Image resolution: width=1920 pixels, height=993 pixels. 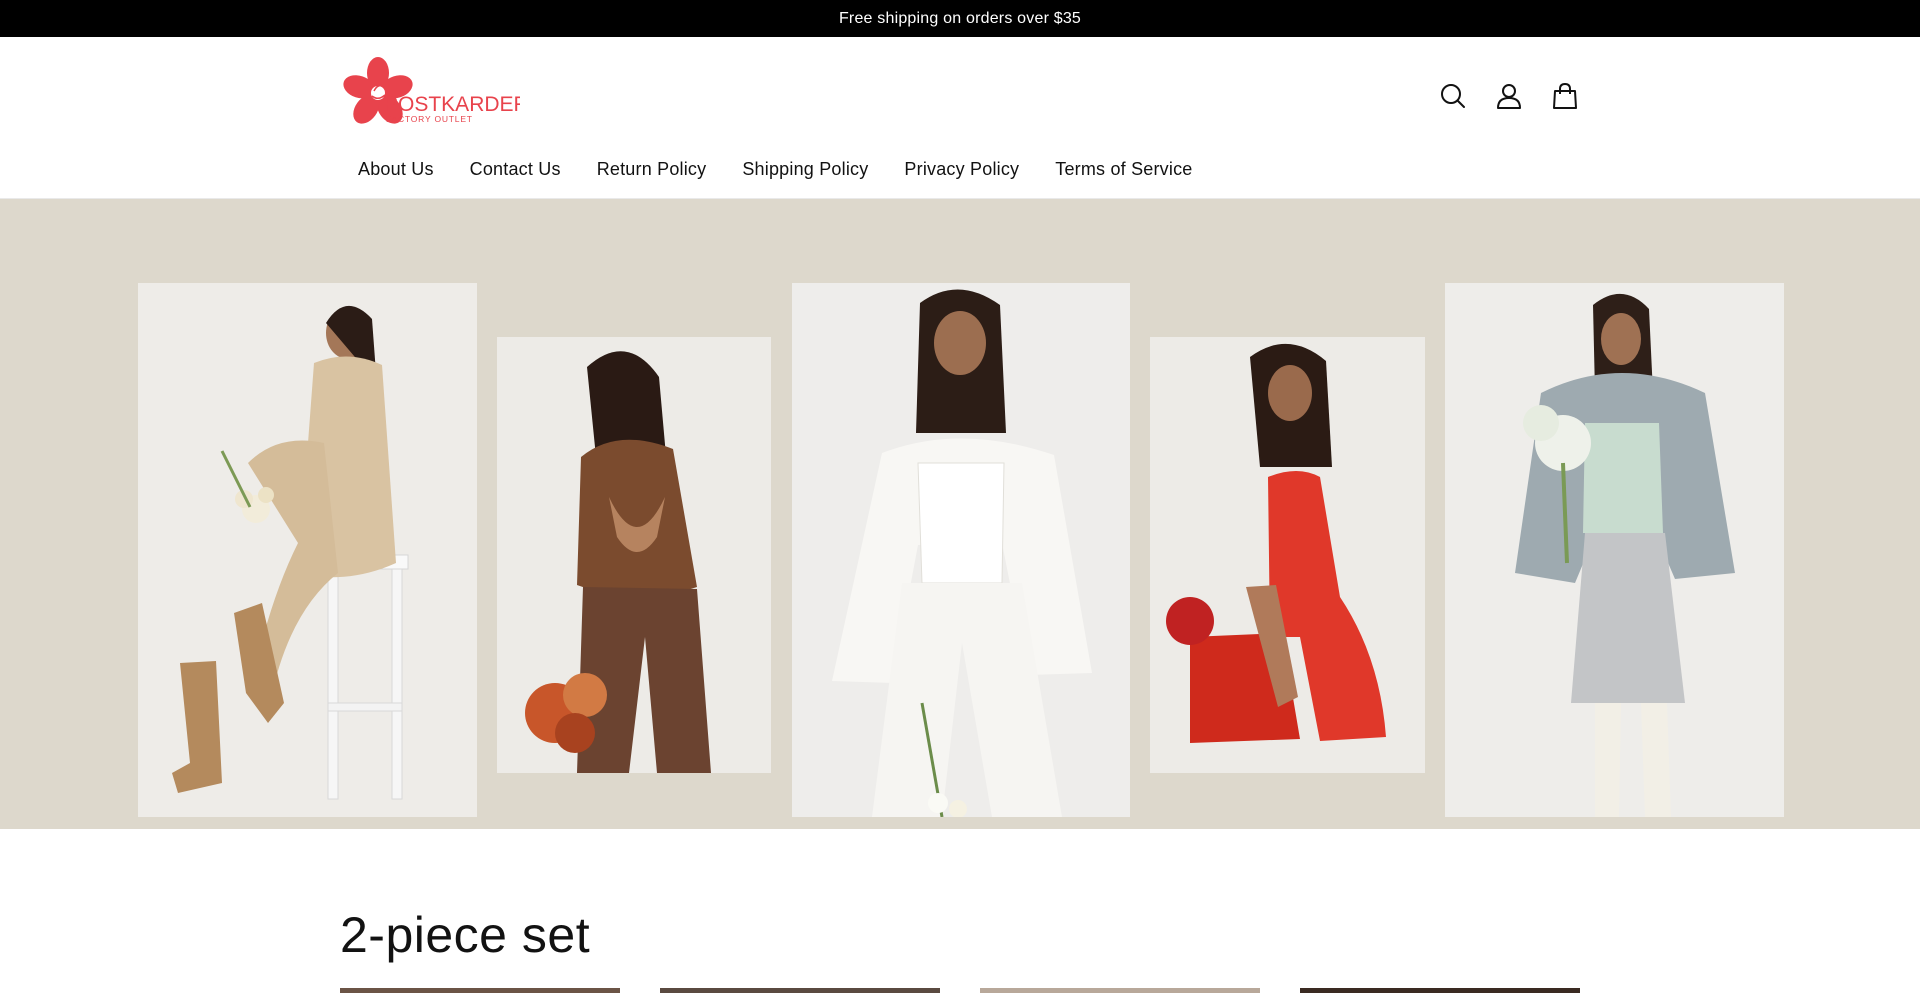 What do you see at coordinates (652, 169) in the screenshot?
I see `nav-item-return-policy: Return Policy` at bounding box center [652, 169].